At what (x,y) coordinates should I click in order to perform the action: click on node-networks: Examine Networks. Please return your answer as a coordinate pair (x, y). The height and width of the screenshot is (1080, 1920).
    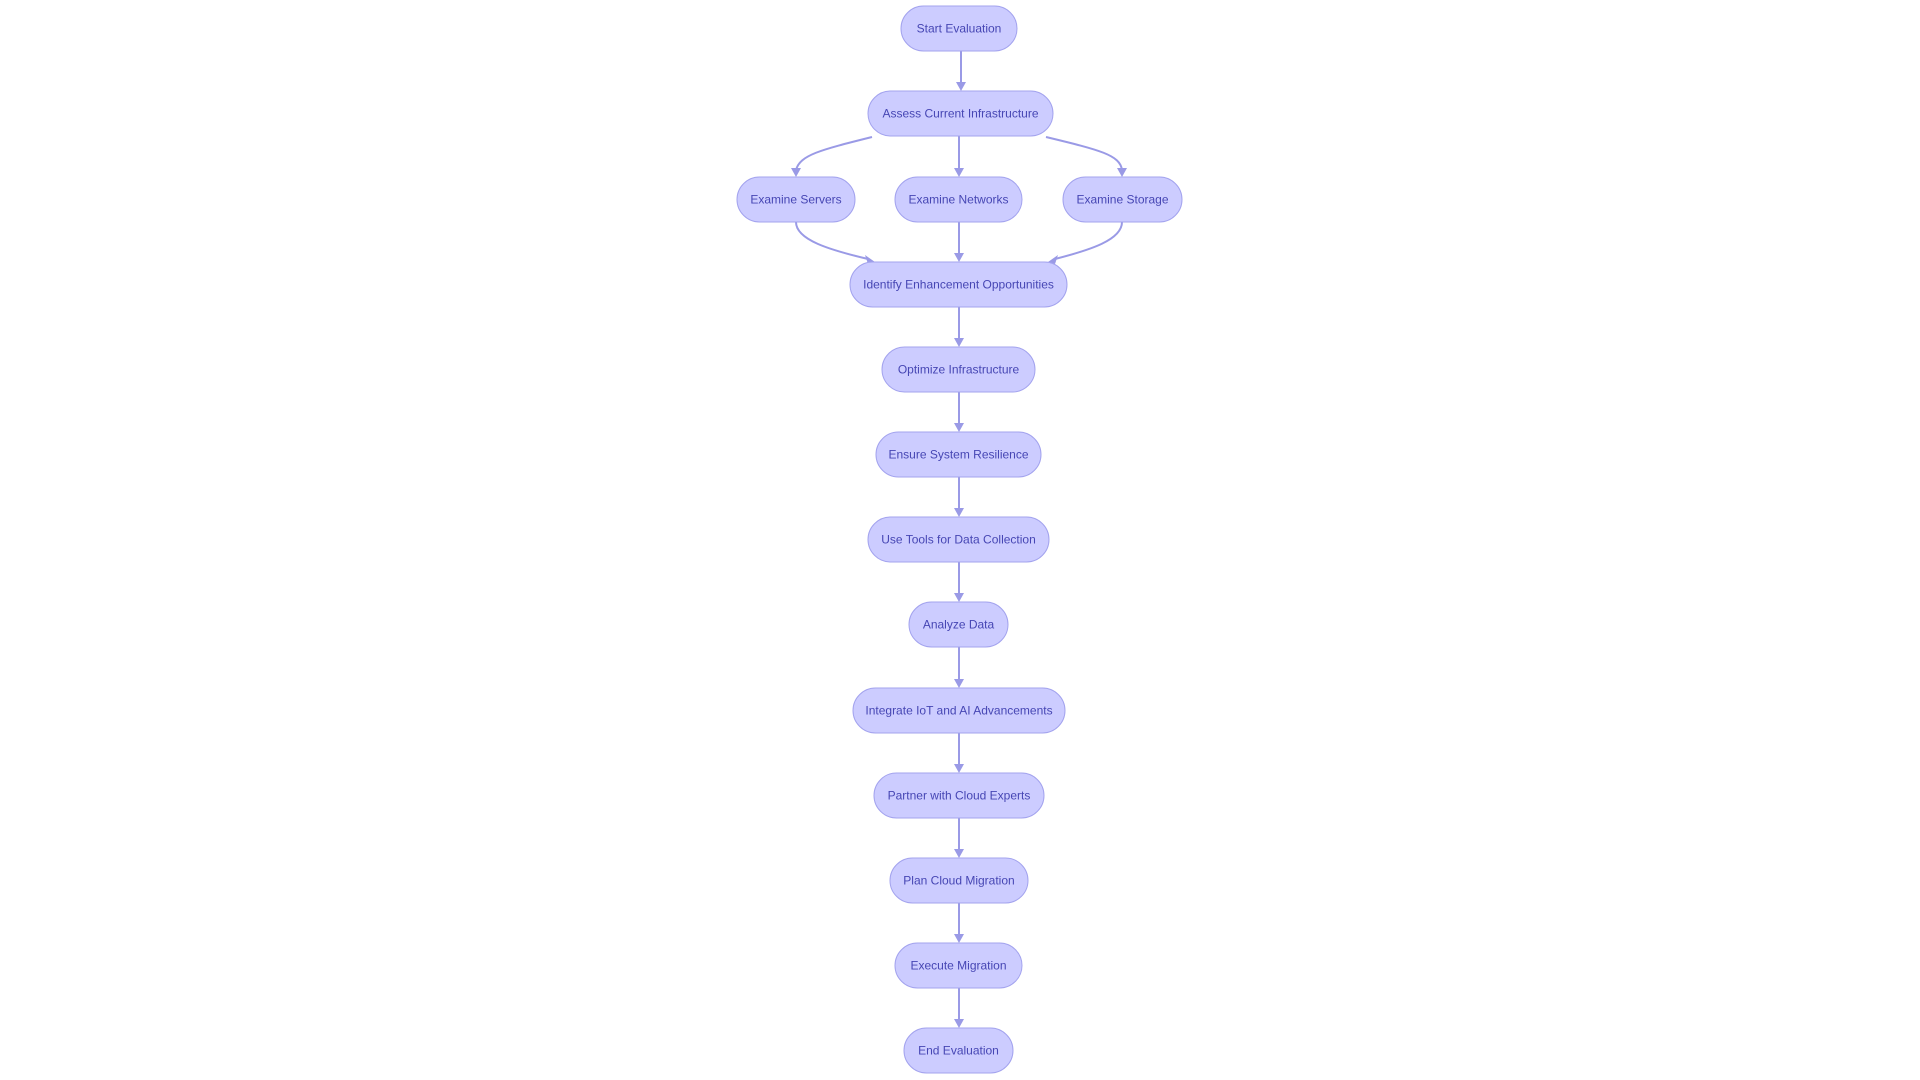
    Looking at the image, I should click on (958, 199).